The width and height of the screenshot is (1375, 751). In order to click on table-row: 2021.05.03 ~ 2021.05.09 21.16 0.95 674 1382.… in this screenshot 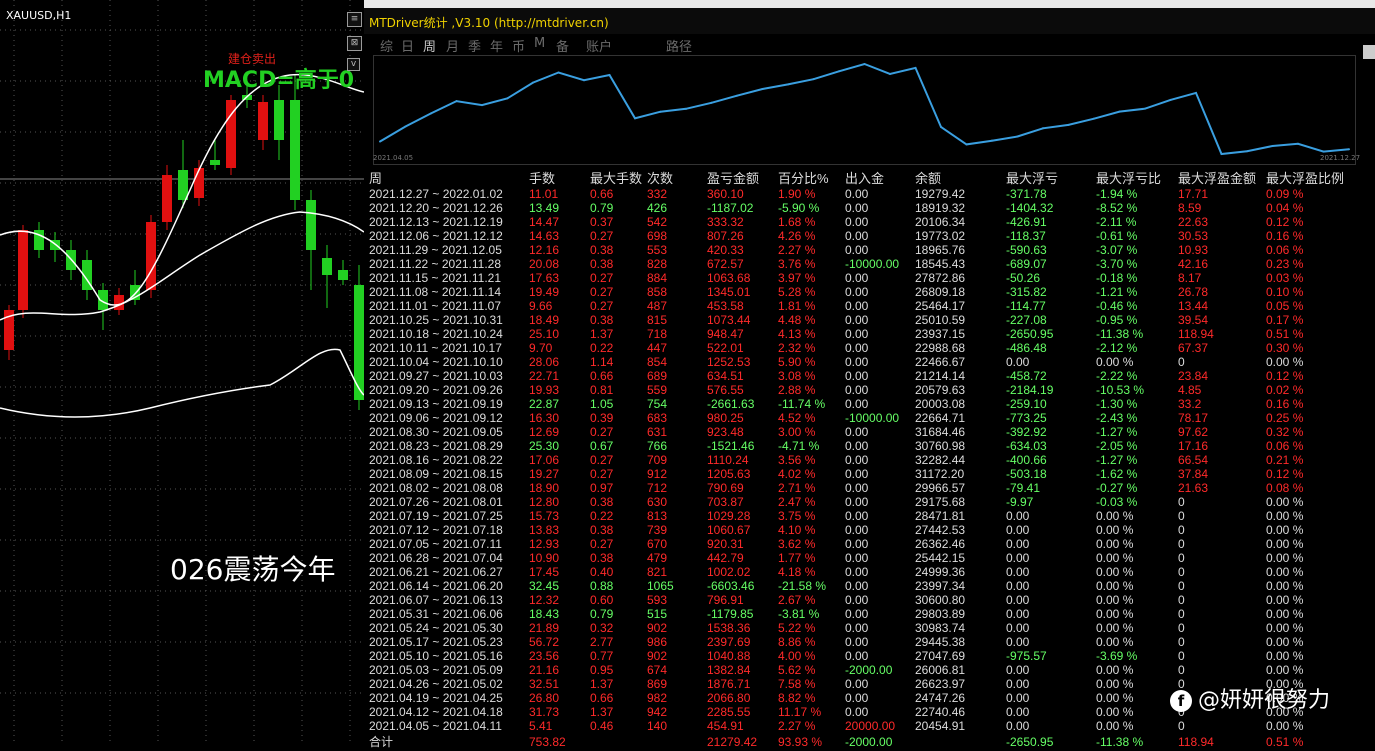, I will do `click(856, 670)`.